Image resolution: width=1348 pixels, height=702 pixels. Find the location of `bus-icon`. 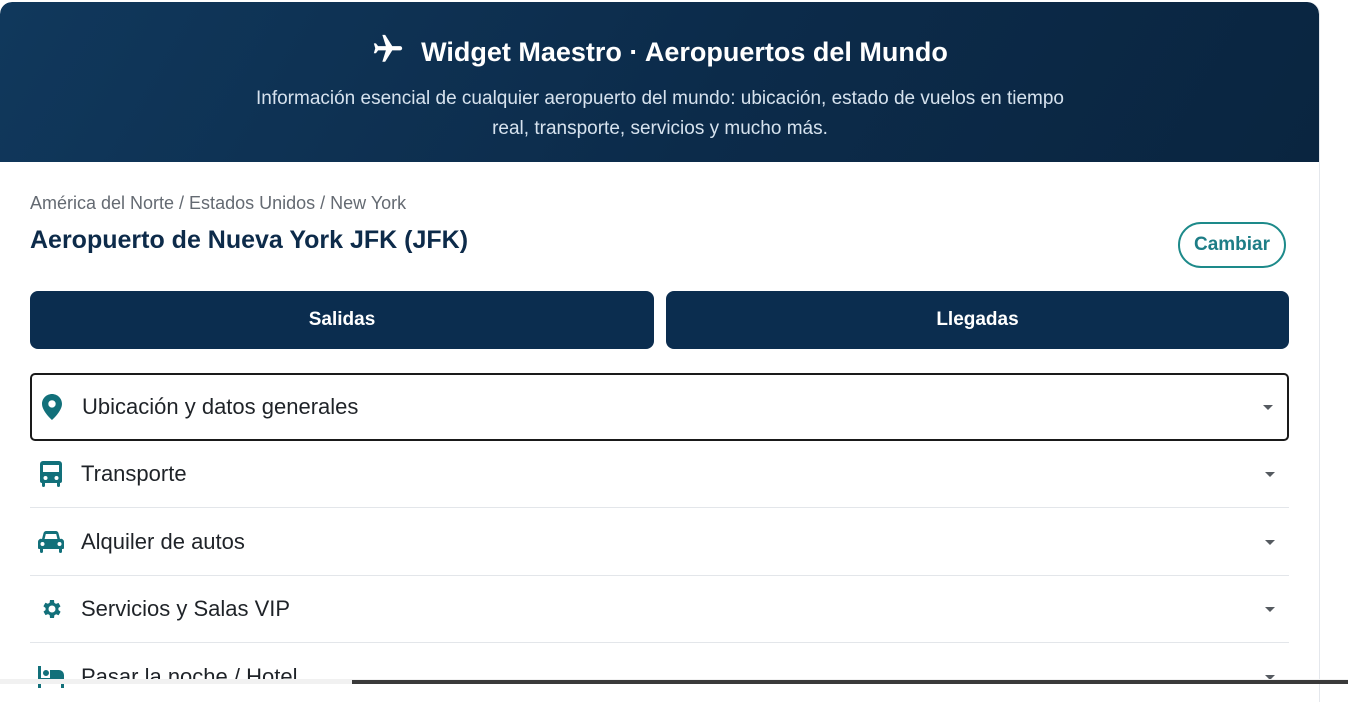

bus-icon is located at coordinates (51, 474).